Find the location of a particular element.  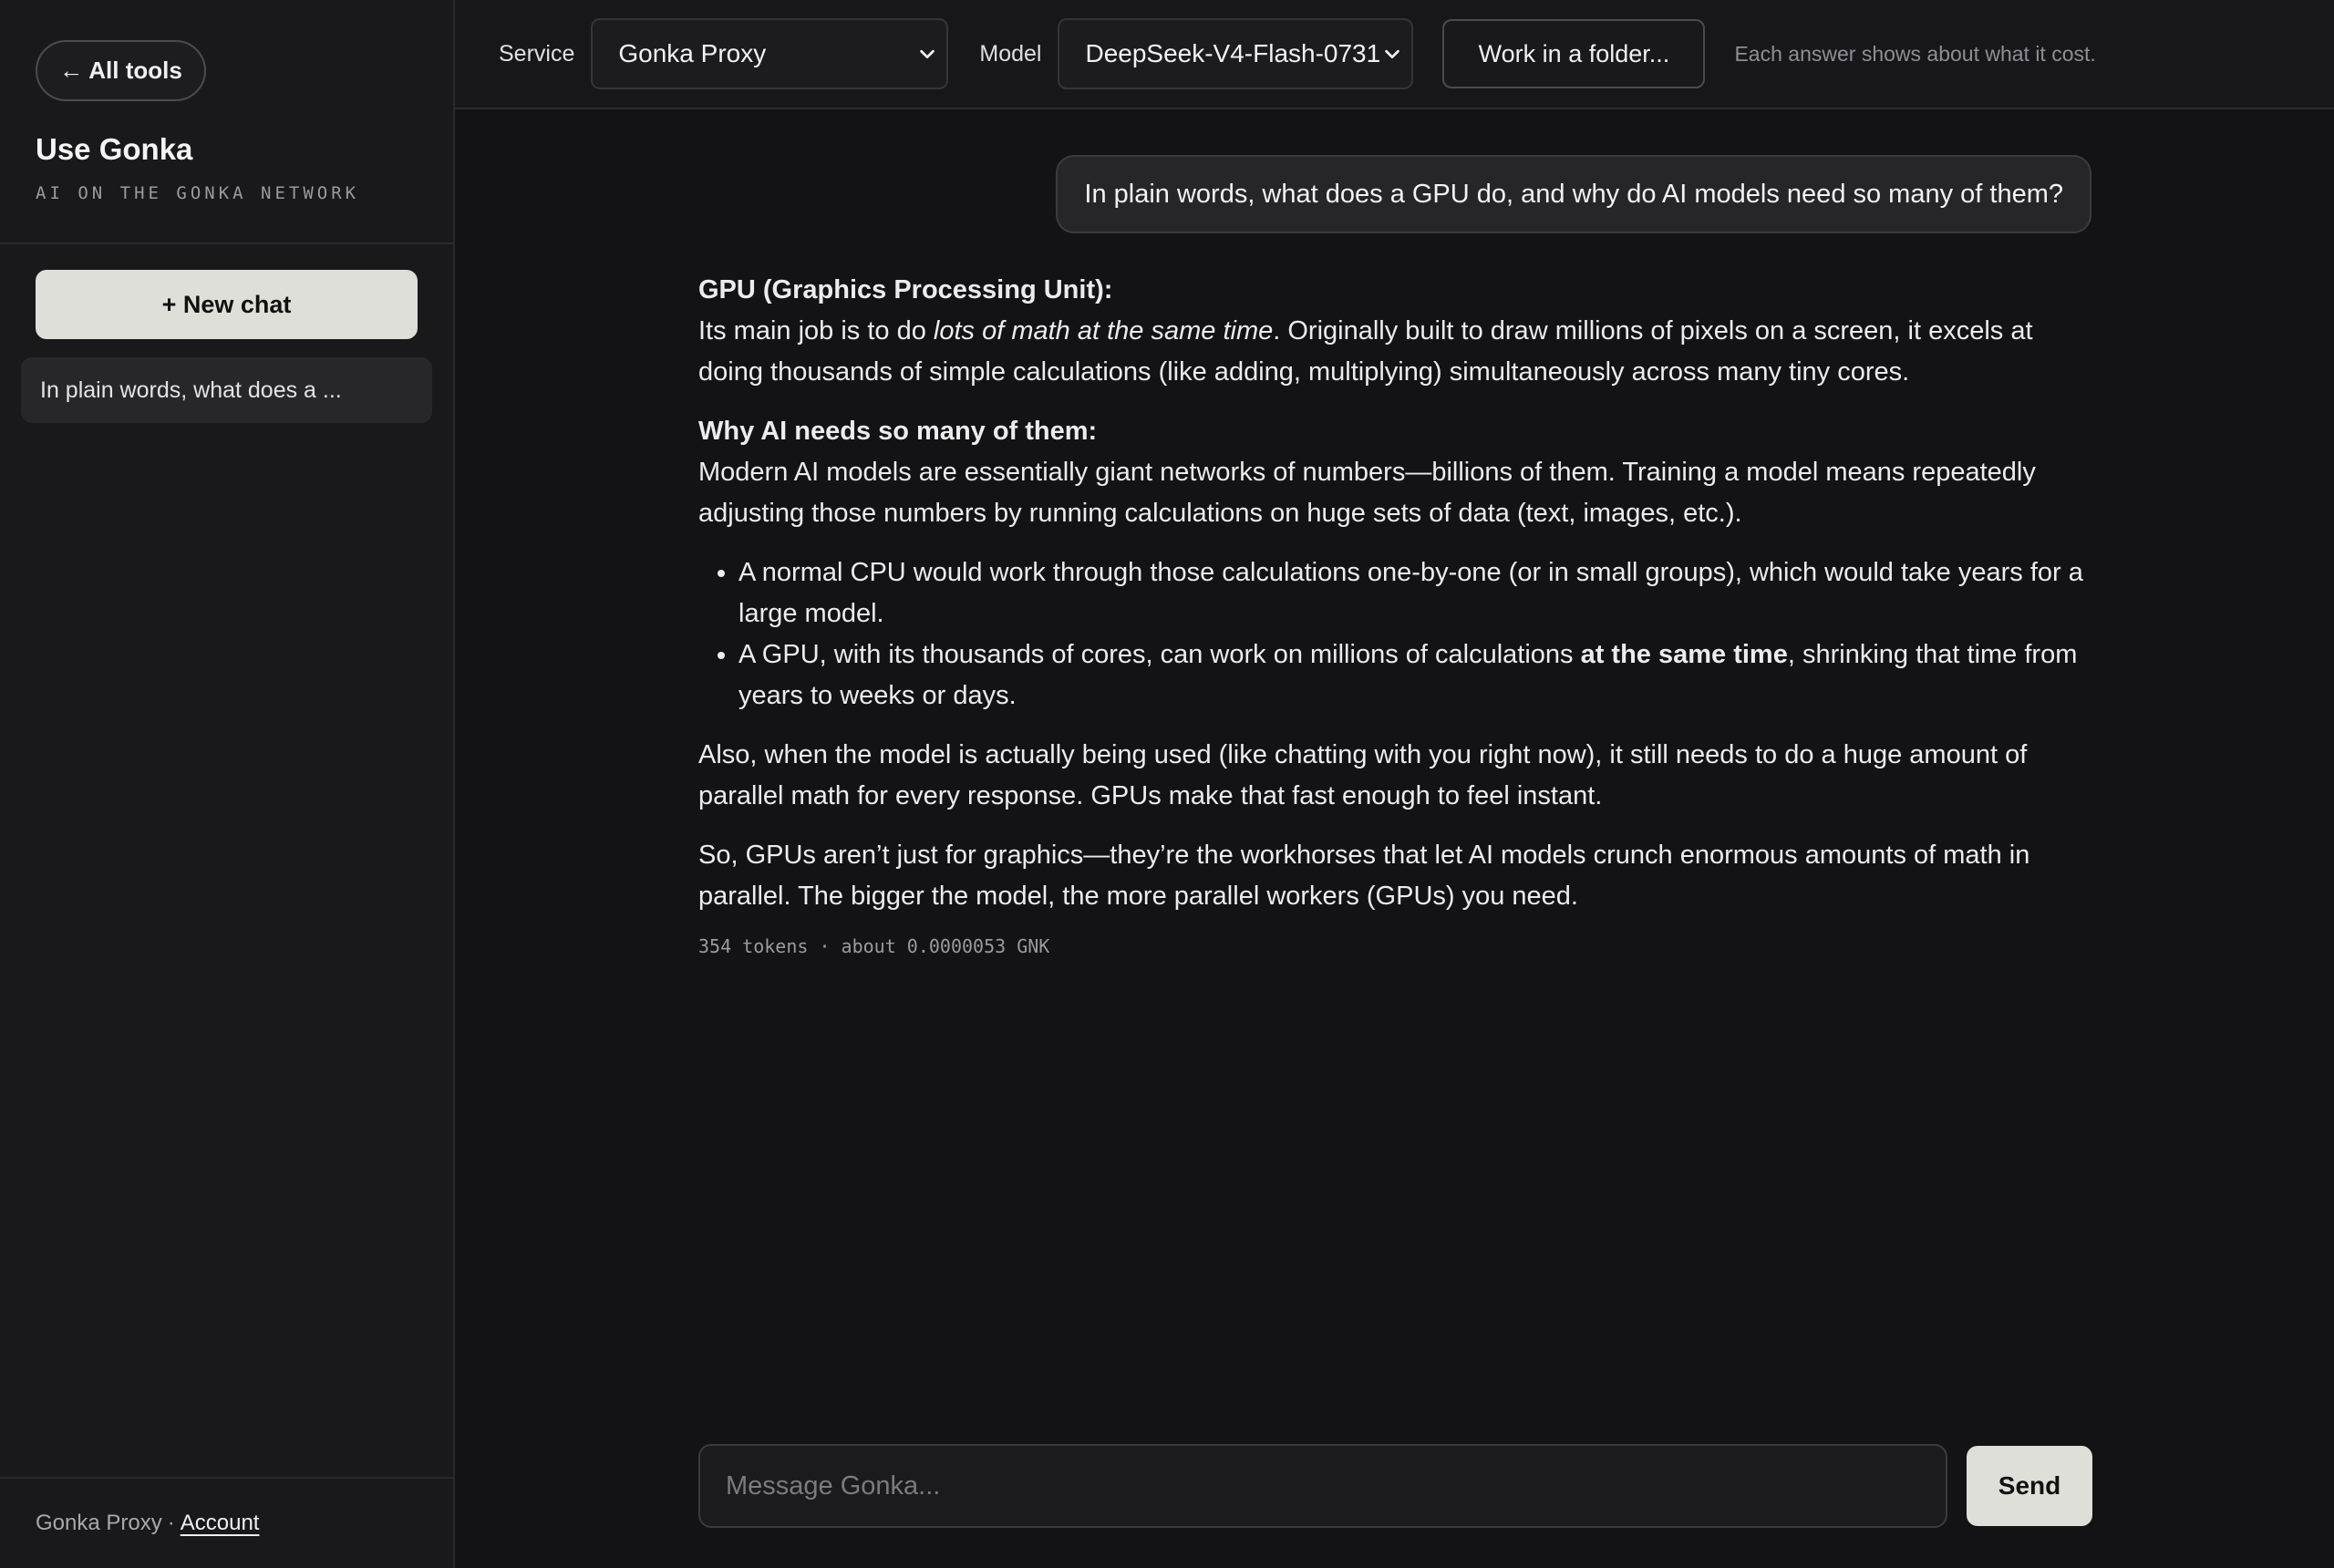

brand-subtitle: AI ON THE GONKA NETWORK is located at coordinates (198, 193).